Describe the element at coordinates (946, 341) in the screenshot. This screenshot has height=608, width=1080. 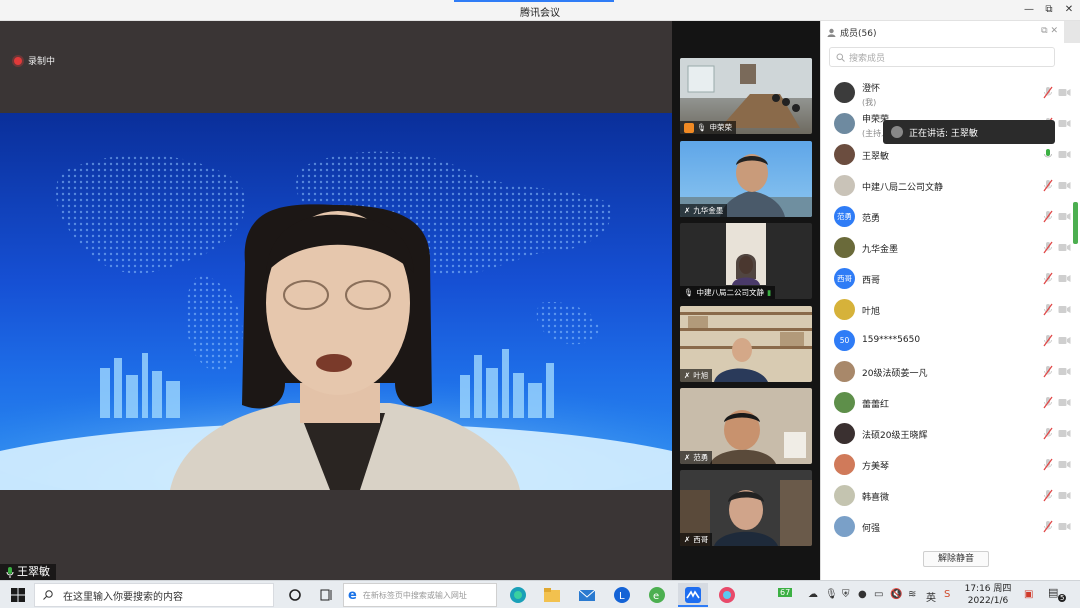
I see `member-row: 50 159****5650` at that location.